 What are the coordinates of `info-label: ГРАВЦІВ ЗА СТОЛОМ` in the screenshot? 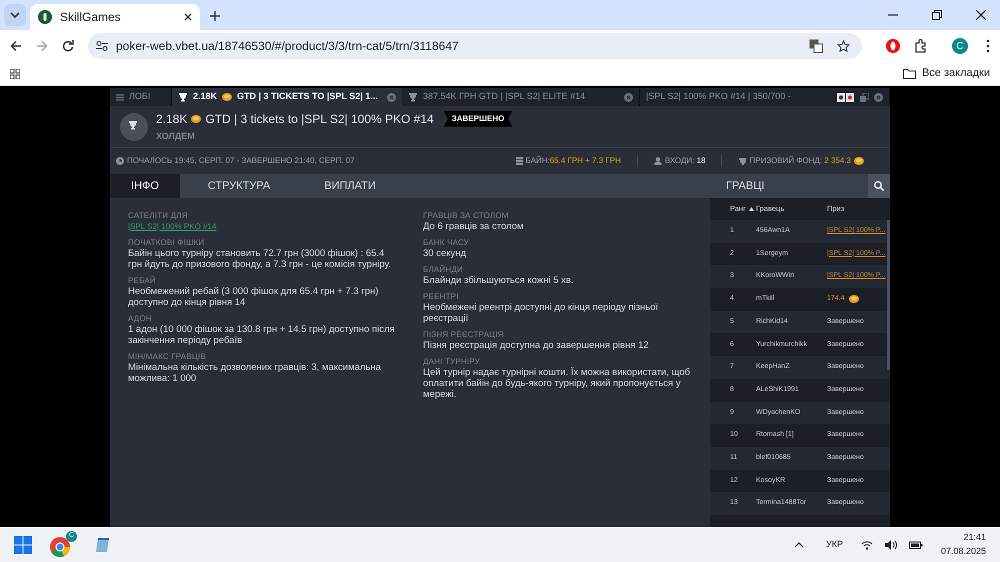 It's located at (466, 215).